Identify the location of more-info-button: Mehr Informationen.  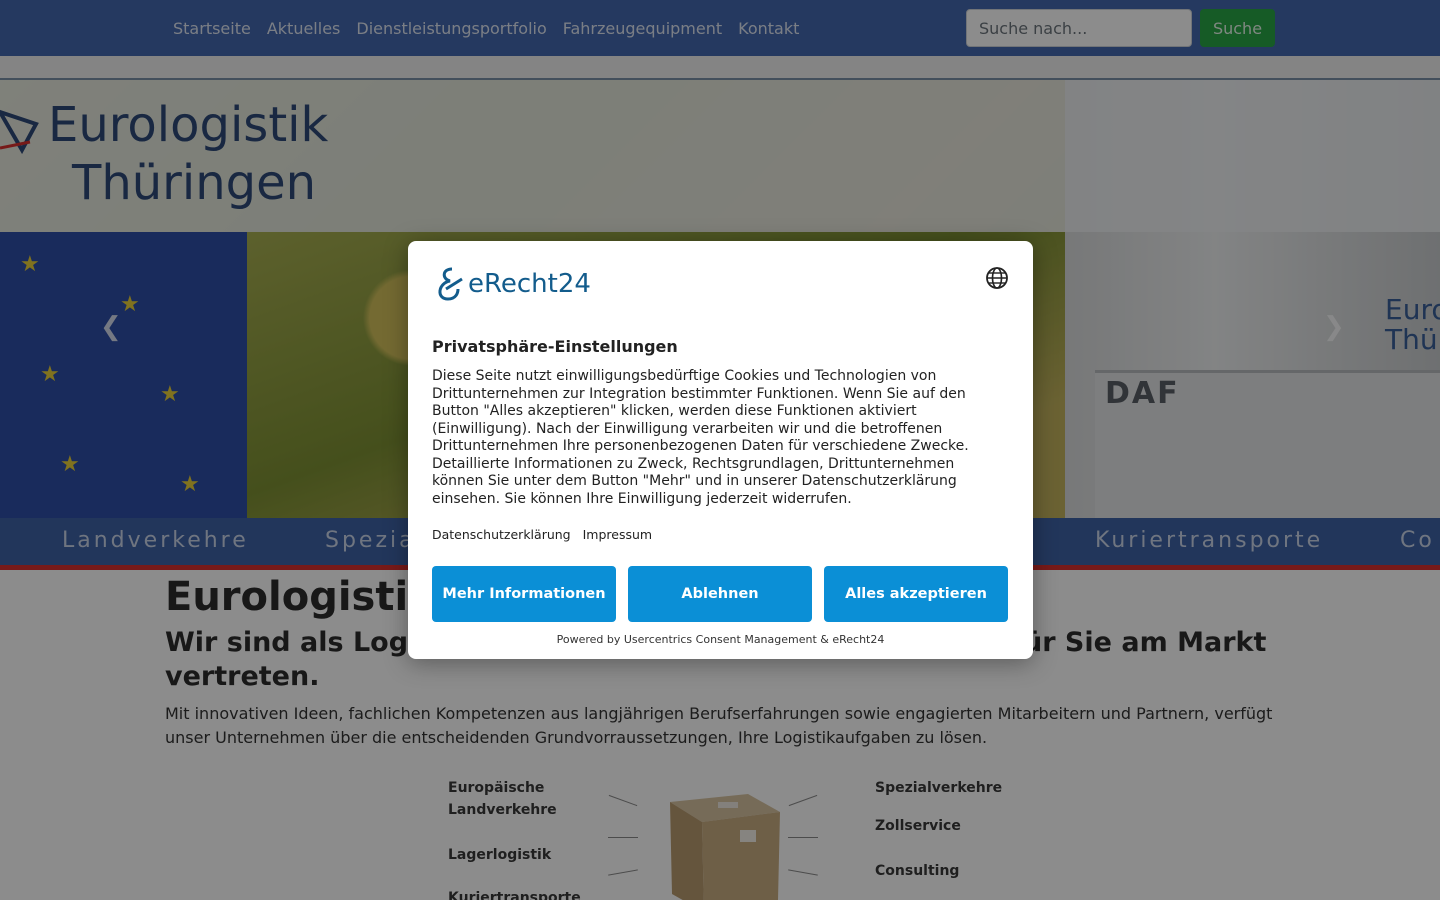
(524, 594).